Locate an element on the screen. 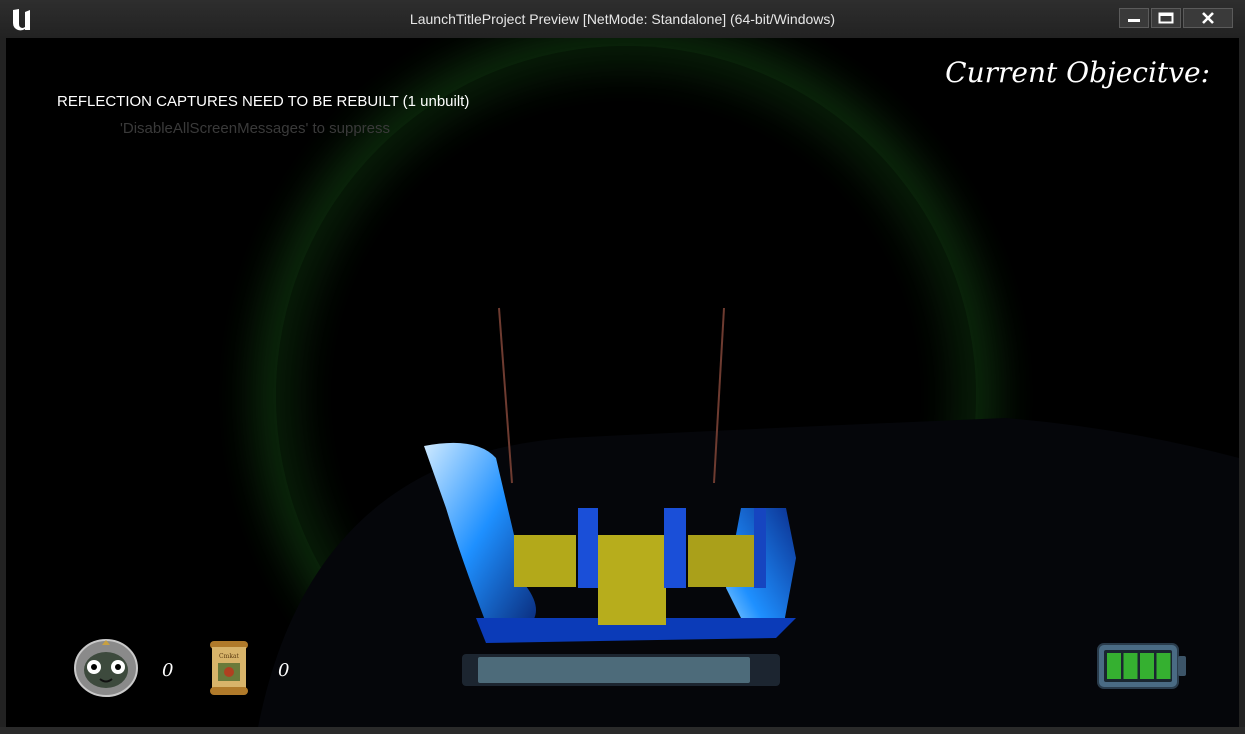 Image resolution: width=1245 pixels, height=734 pixels. maximize-button is located at coordinates (1166, 18).